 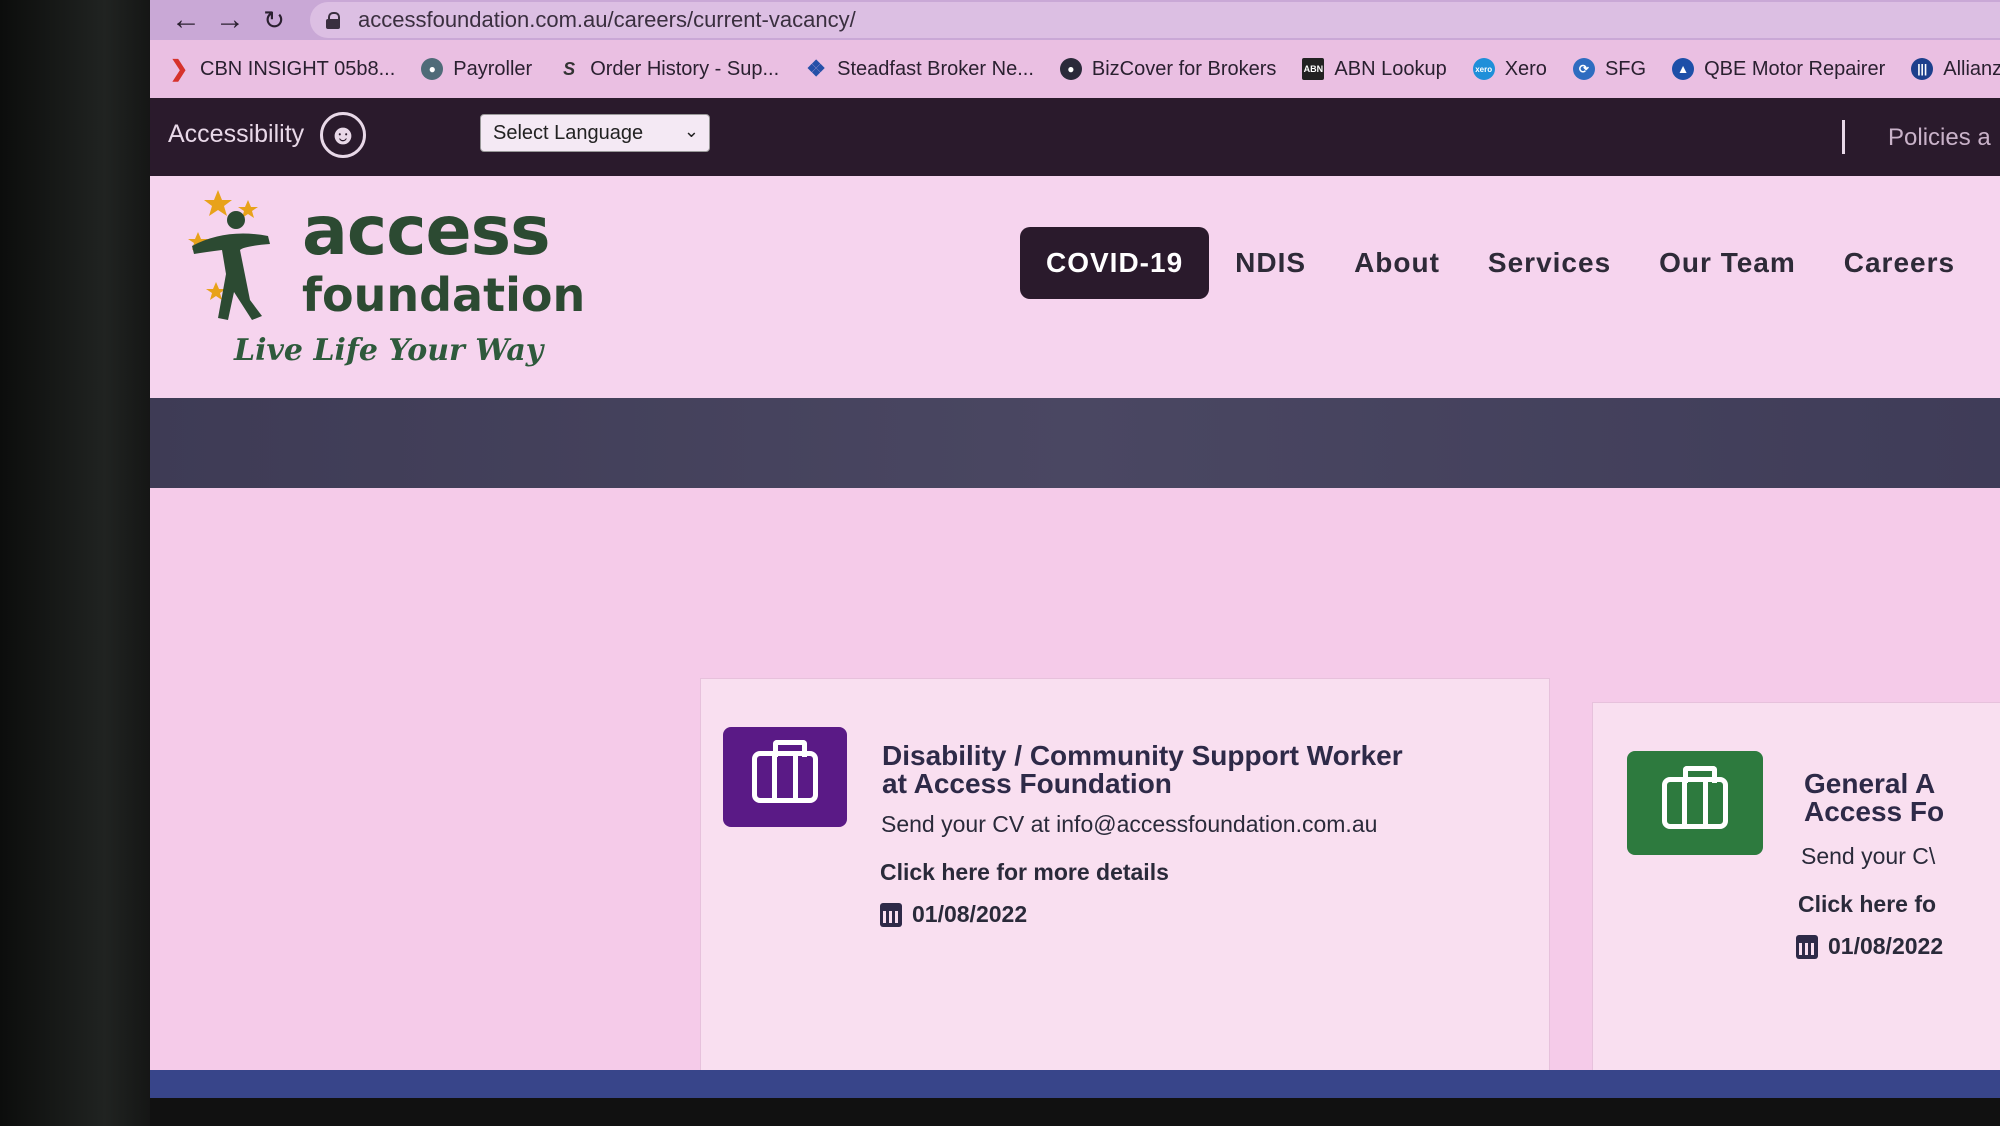 What do you see at coordinates (1070, 69) in the screenshot?
I see `bizcover-icon: ●` at bounding box center [1070, 69].